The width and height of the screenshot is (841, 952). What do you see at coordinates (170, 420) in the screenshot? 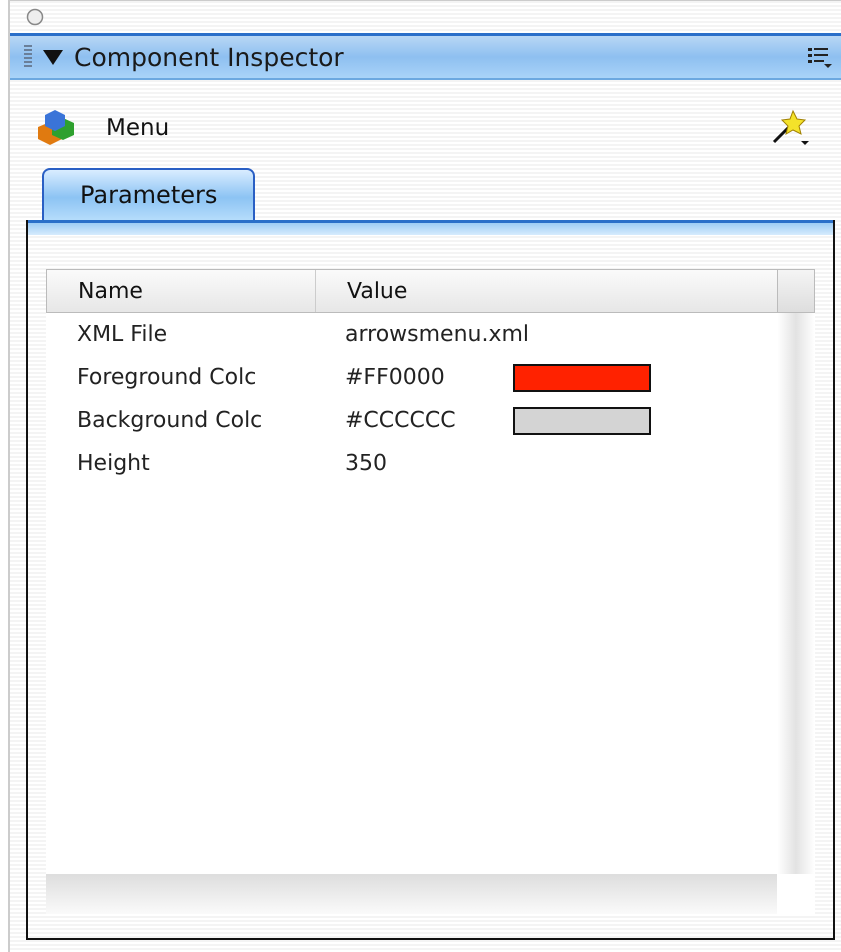
I see `parameter-name: Background Colc` at bounding box center [170, 420].